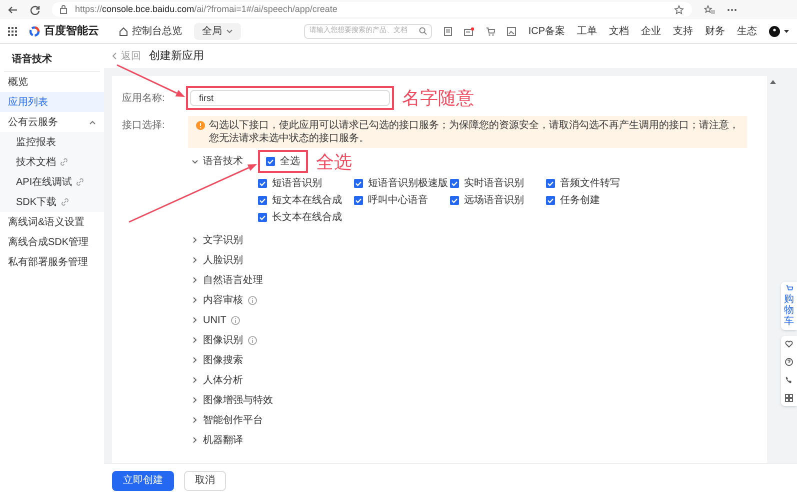 Image resolution: width=797 pixels, height=497 pixels. Describe the element at coordinates (498, 183) in the screenshot. I see `api-option: 实时语音识别` at that location.